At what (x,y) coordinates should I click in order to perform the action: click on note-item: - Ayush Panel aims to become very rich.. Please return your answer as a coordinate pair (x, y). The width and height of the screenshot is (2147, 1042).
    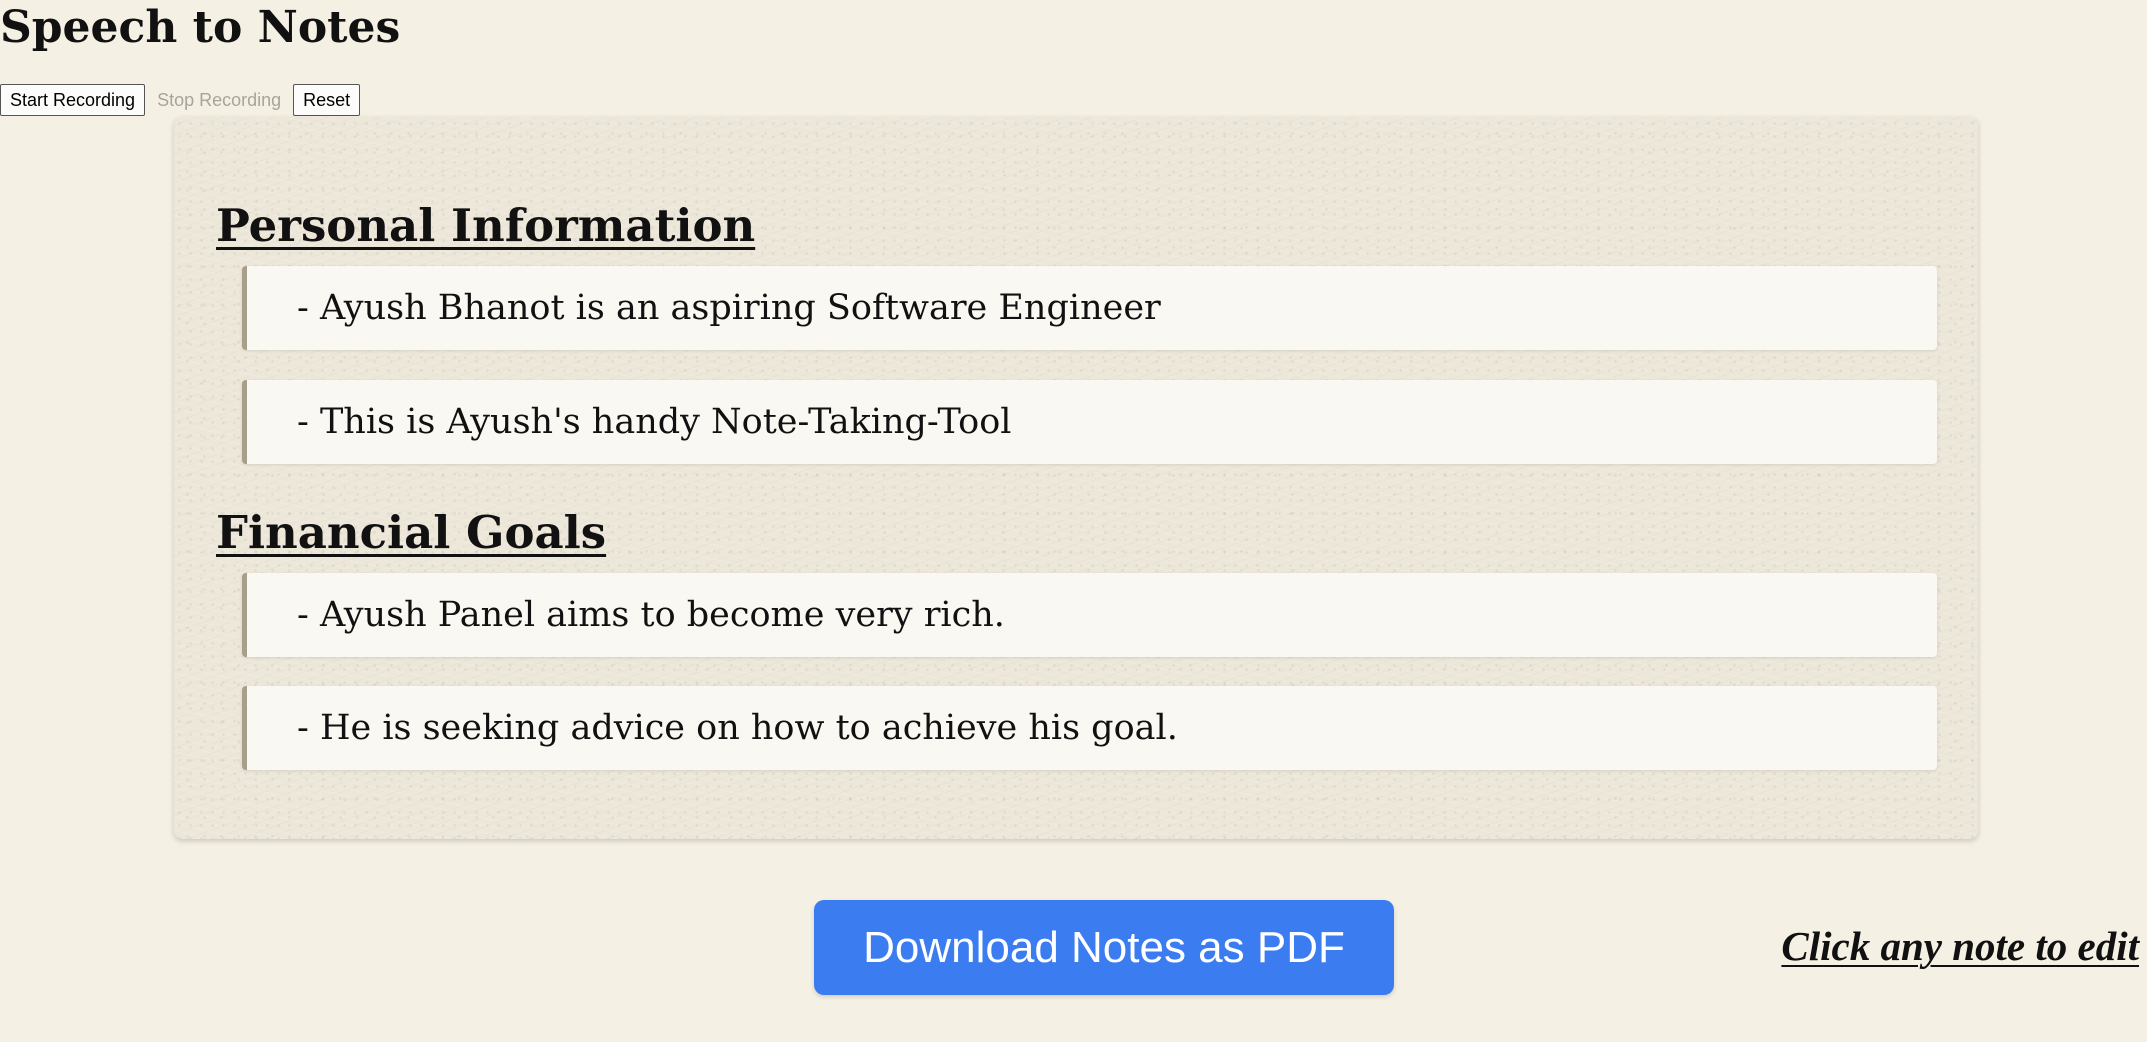
    Looking at the image, I should click on (1089, 615).